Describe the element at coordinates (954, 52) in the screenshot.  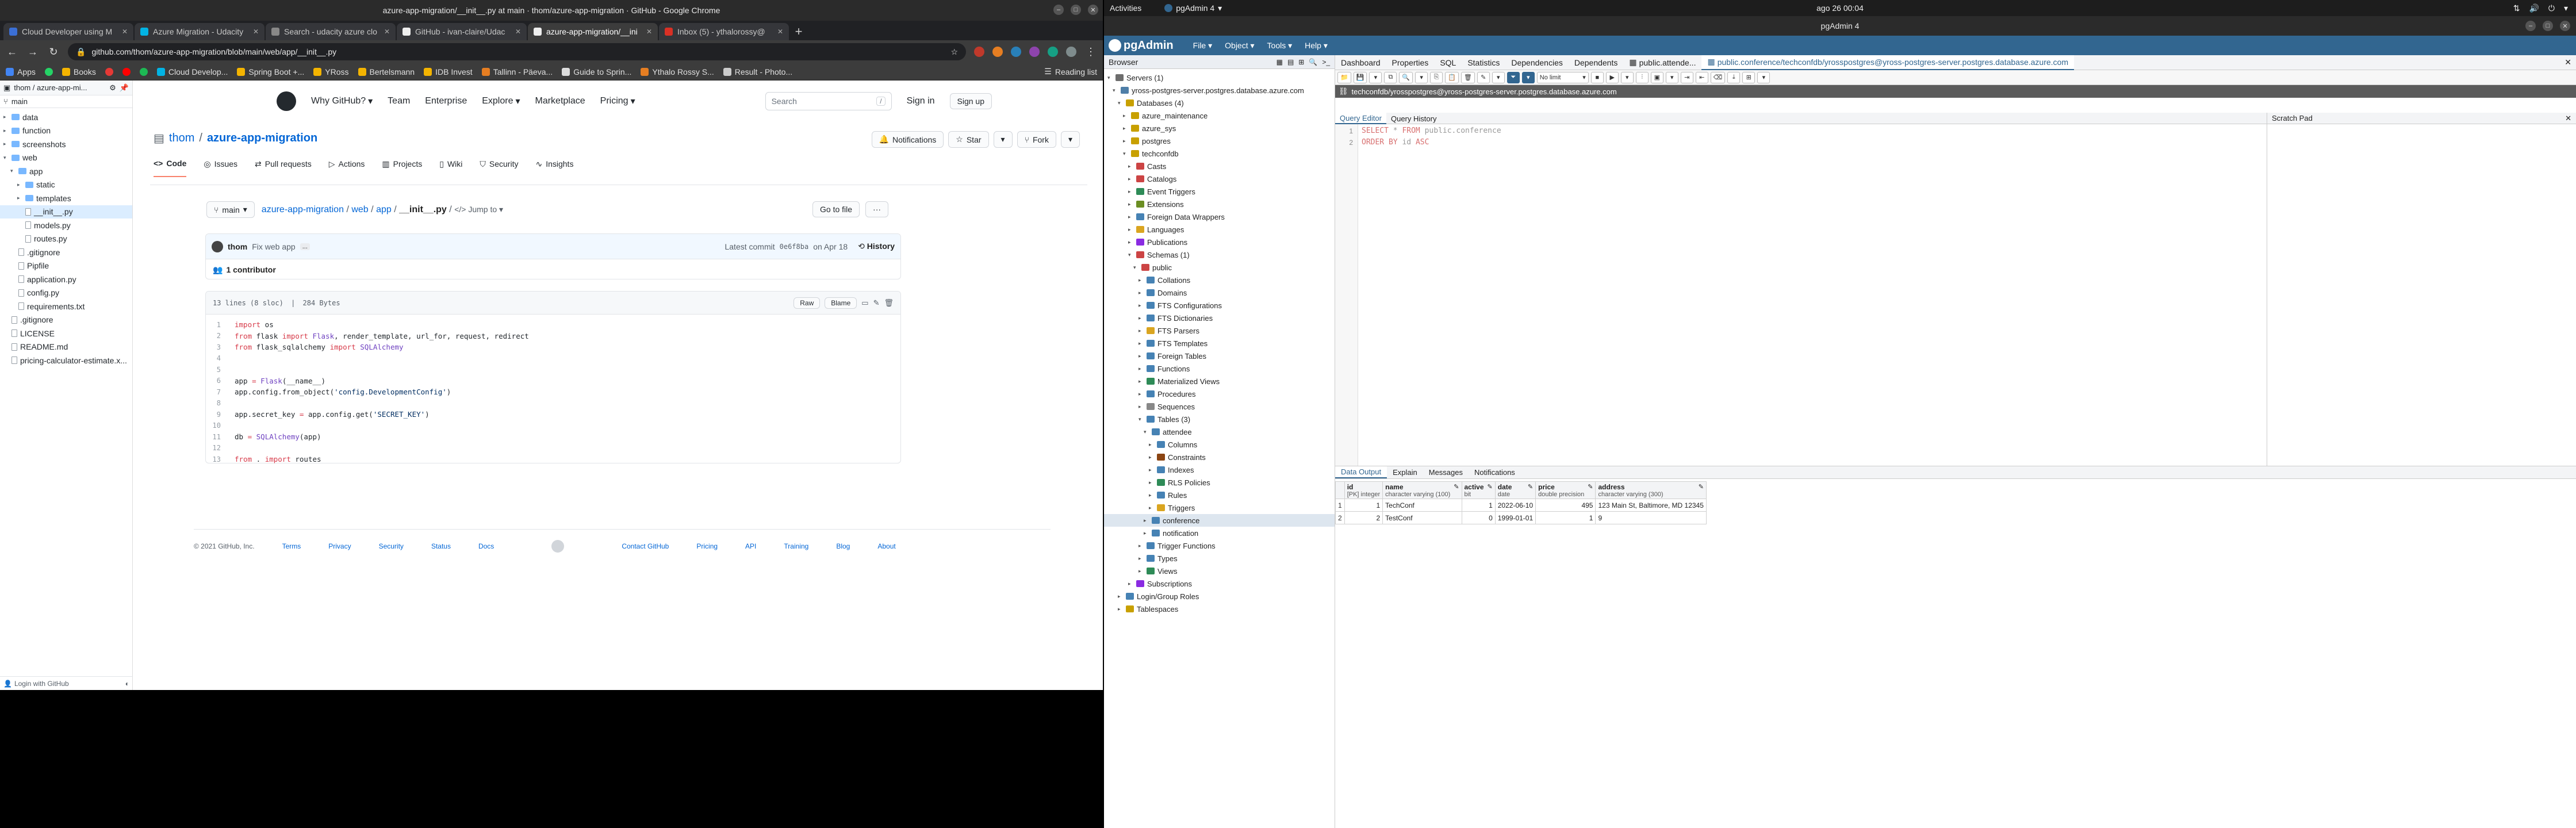
I see `star-bookmark-icon: ☆` at that location.